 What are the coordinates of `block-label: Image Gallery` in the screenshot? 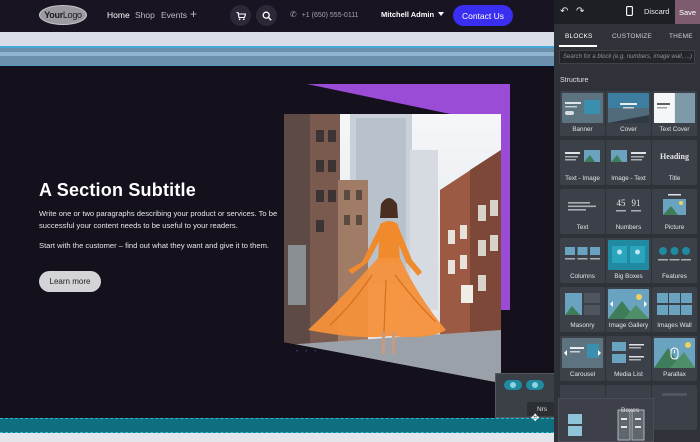 It's located at (628, 325).